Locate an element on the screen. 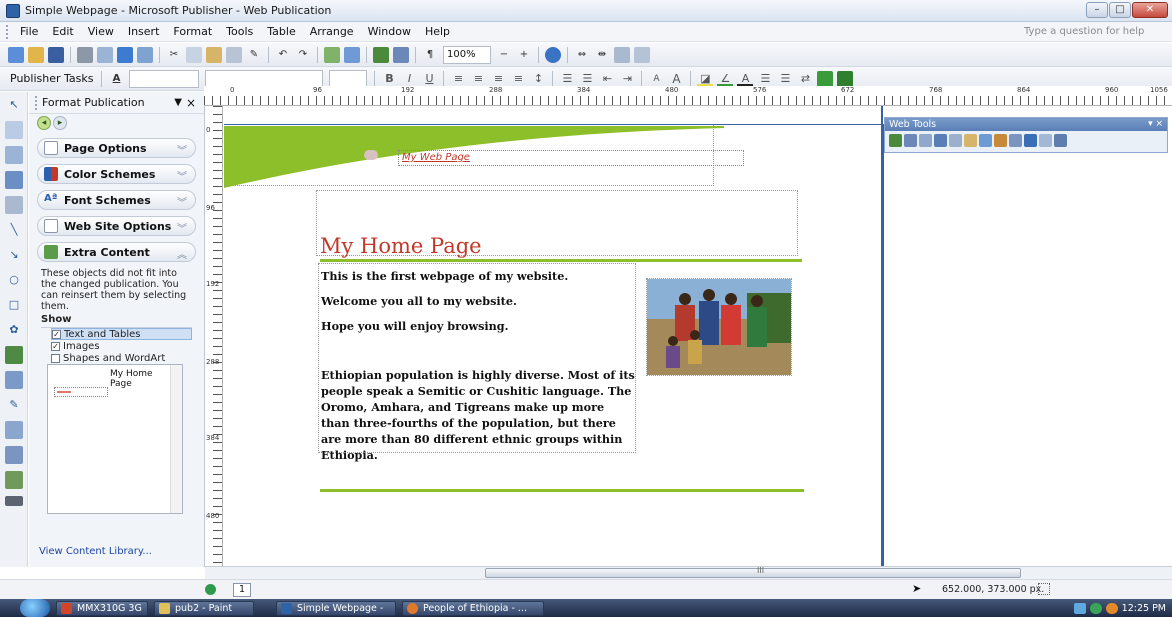 The height and width of the screenshot is (617, 1172). close-button: ✕ is located at coordinates (1150, 10).